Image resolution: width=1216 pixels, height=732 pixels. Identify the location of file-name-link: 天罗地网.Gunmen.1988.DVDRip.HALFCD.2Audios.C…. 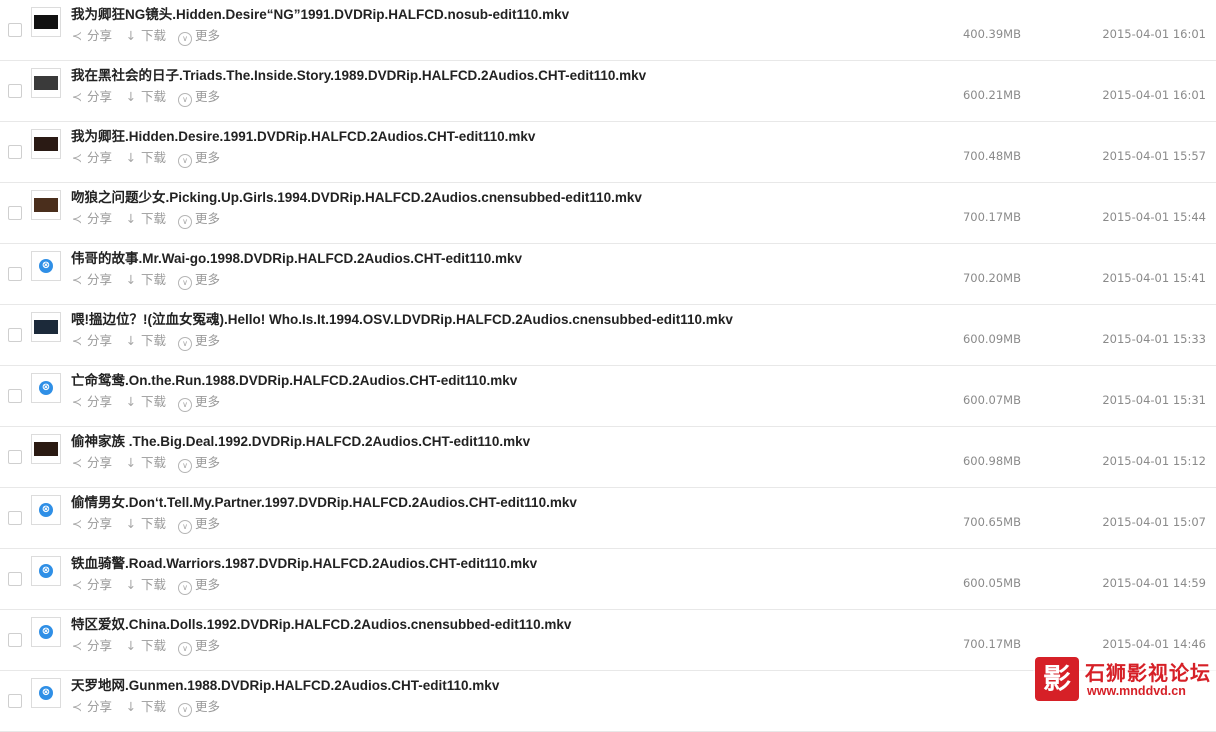
(501, 684).